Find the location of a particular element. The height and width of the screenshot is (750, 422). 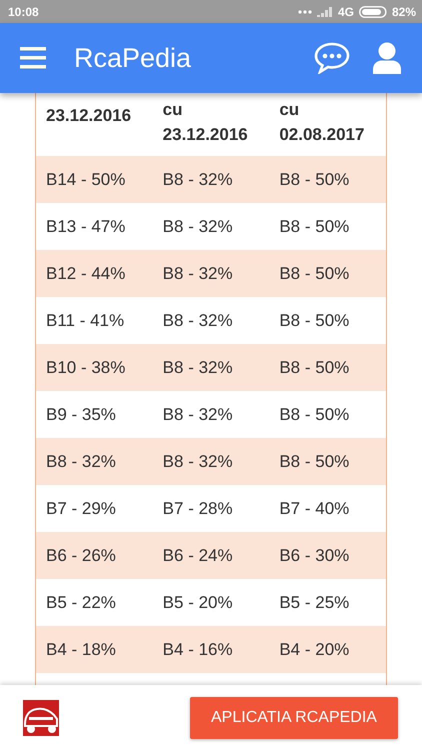

table-cell-text: B6 - 24% is located at coordinates (198, 556).